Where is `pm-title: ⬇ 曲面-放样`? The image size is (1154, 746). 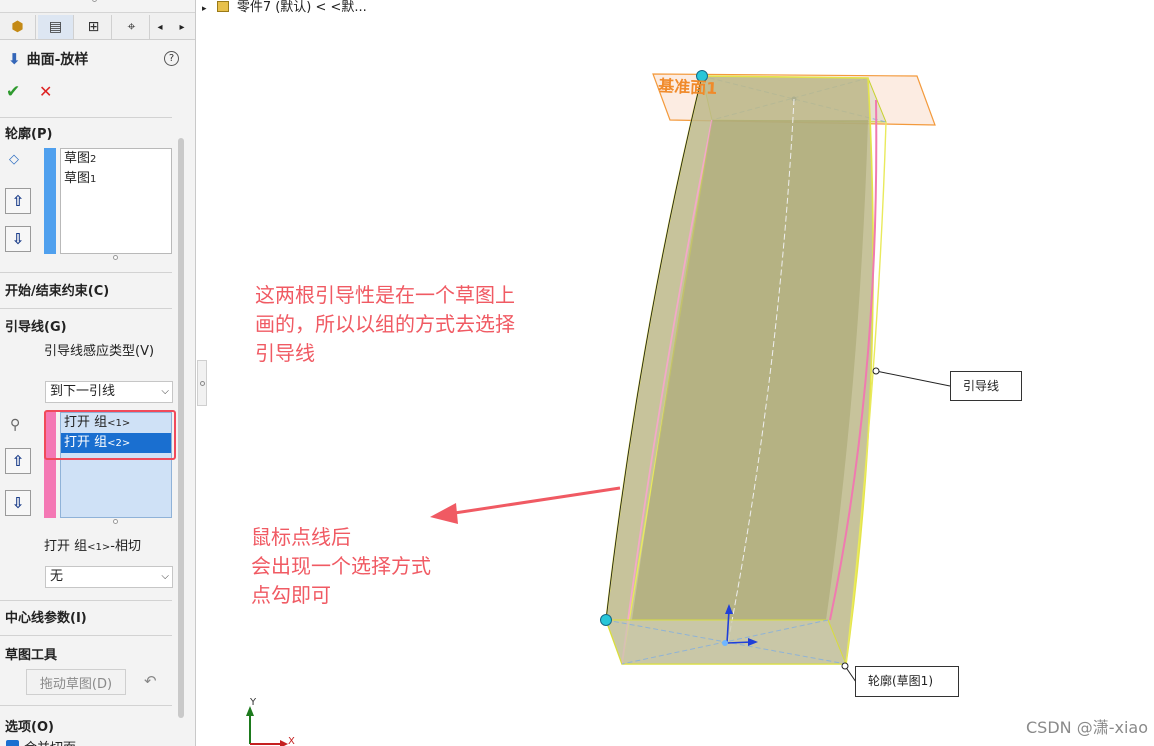 pm-title: ⬇ 曲面-放样 is located at coordinates (48, 59).